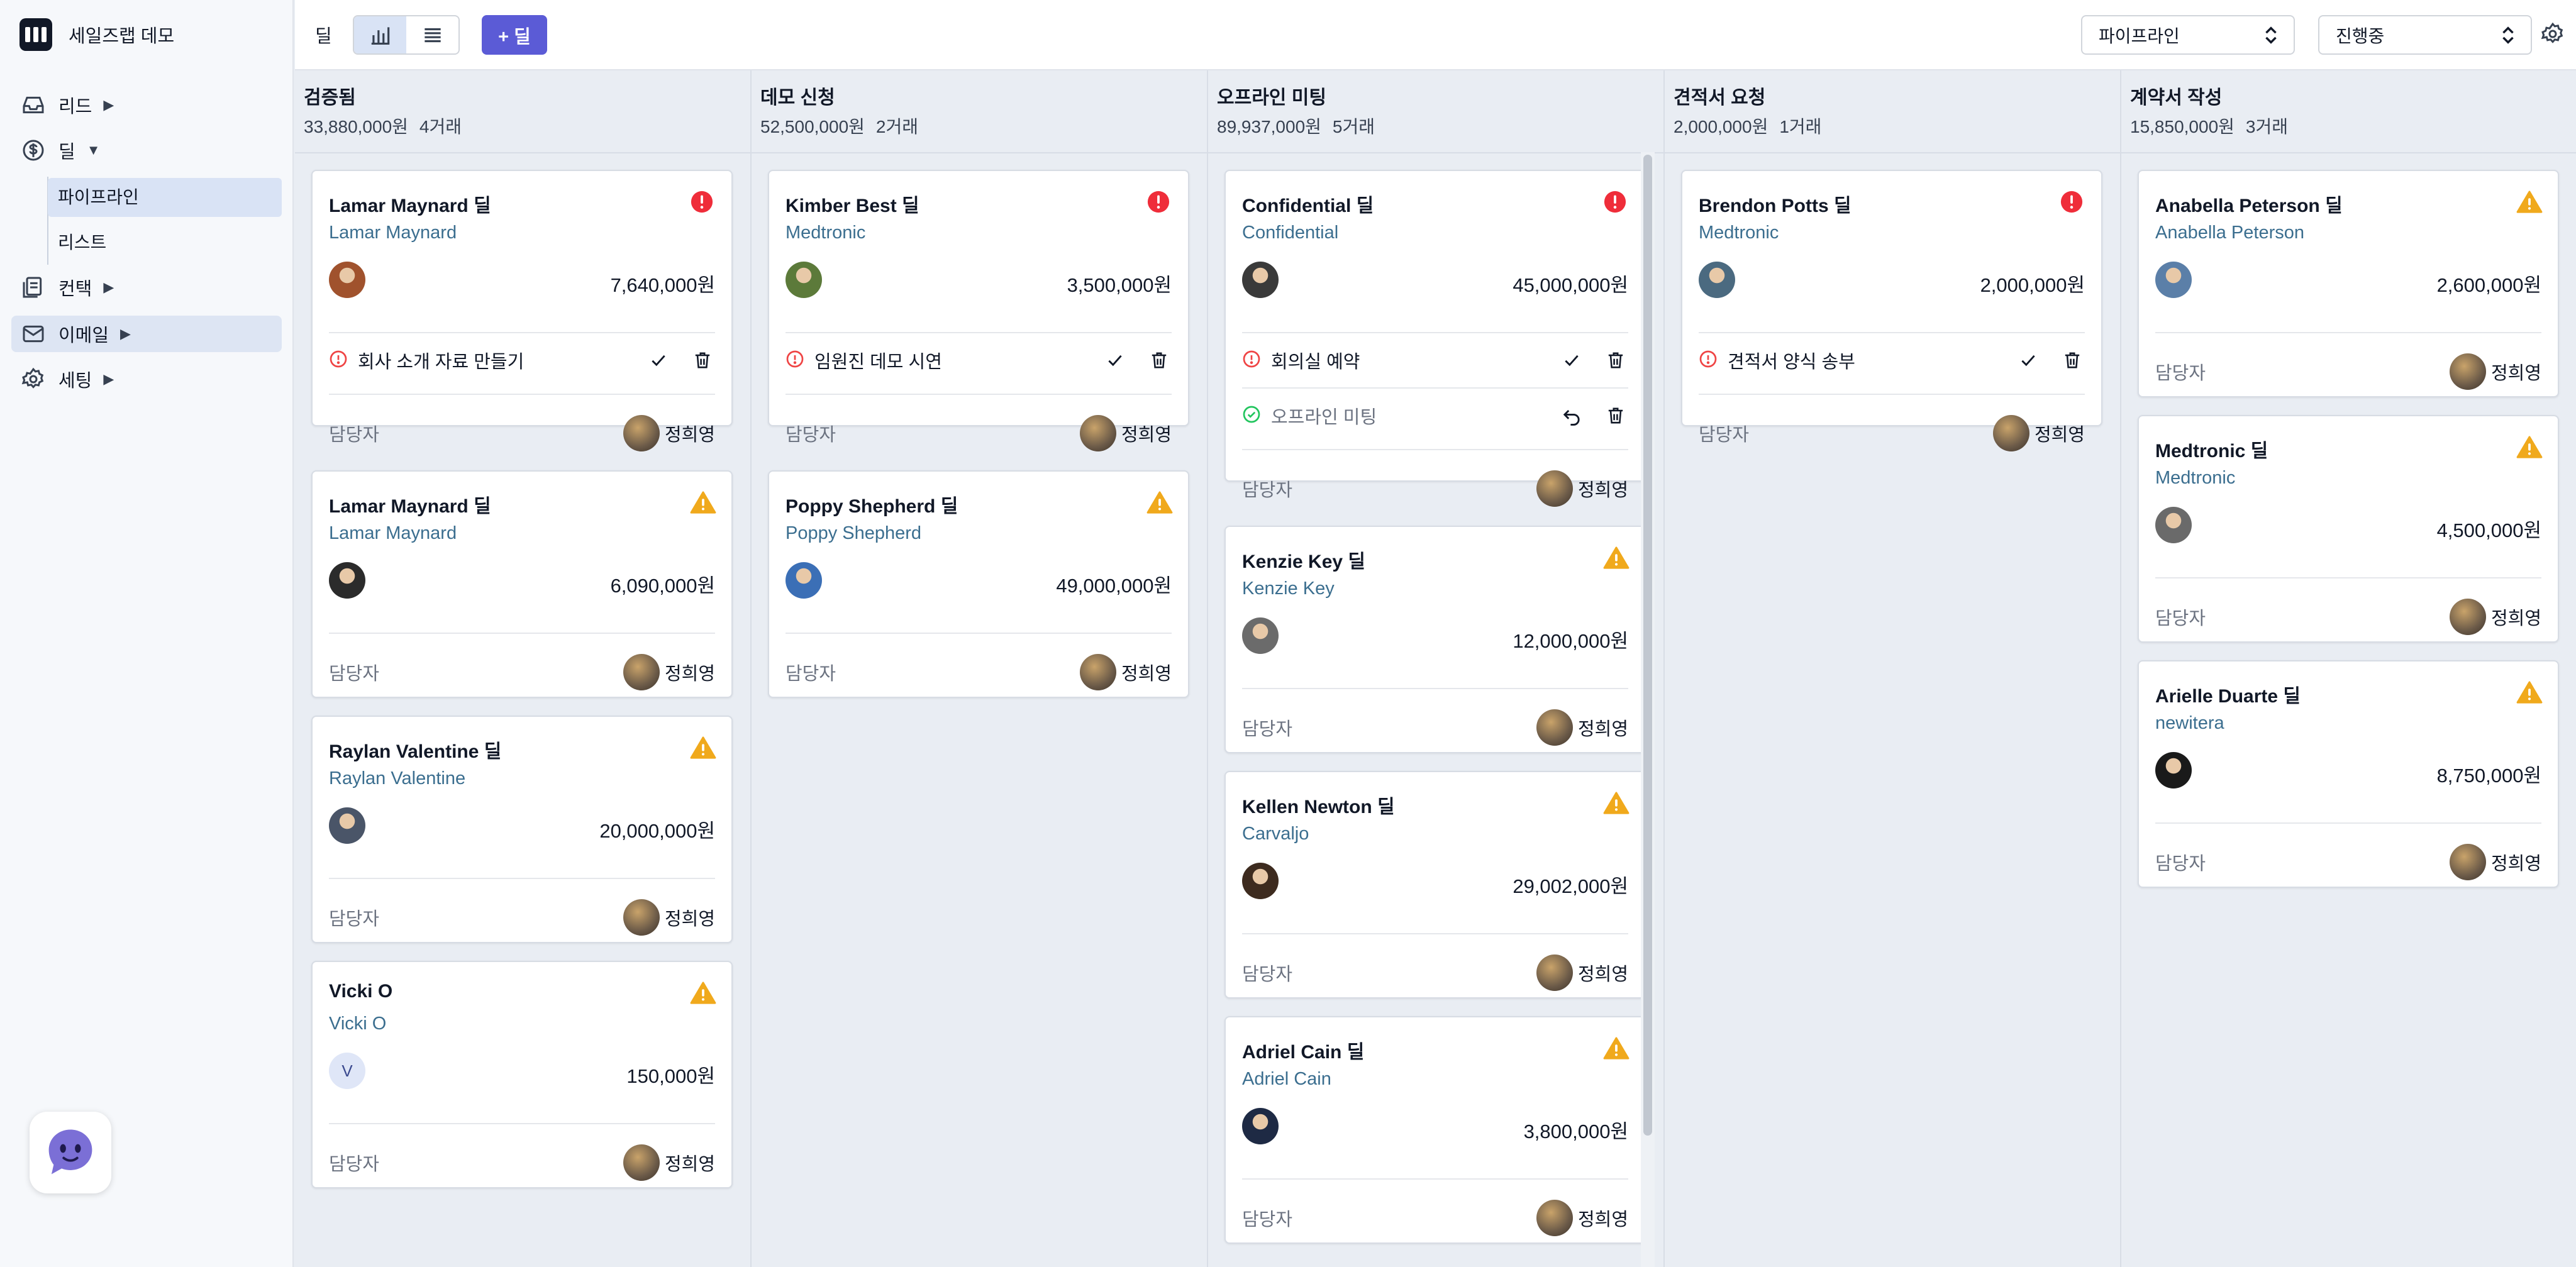 The width and height of the screenshot is (2576, 1267). I want to click on pipeline-select: 파이프라인, so click(2188, 35).